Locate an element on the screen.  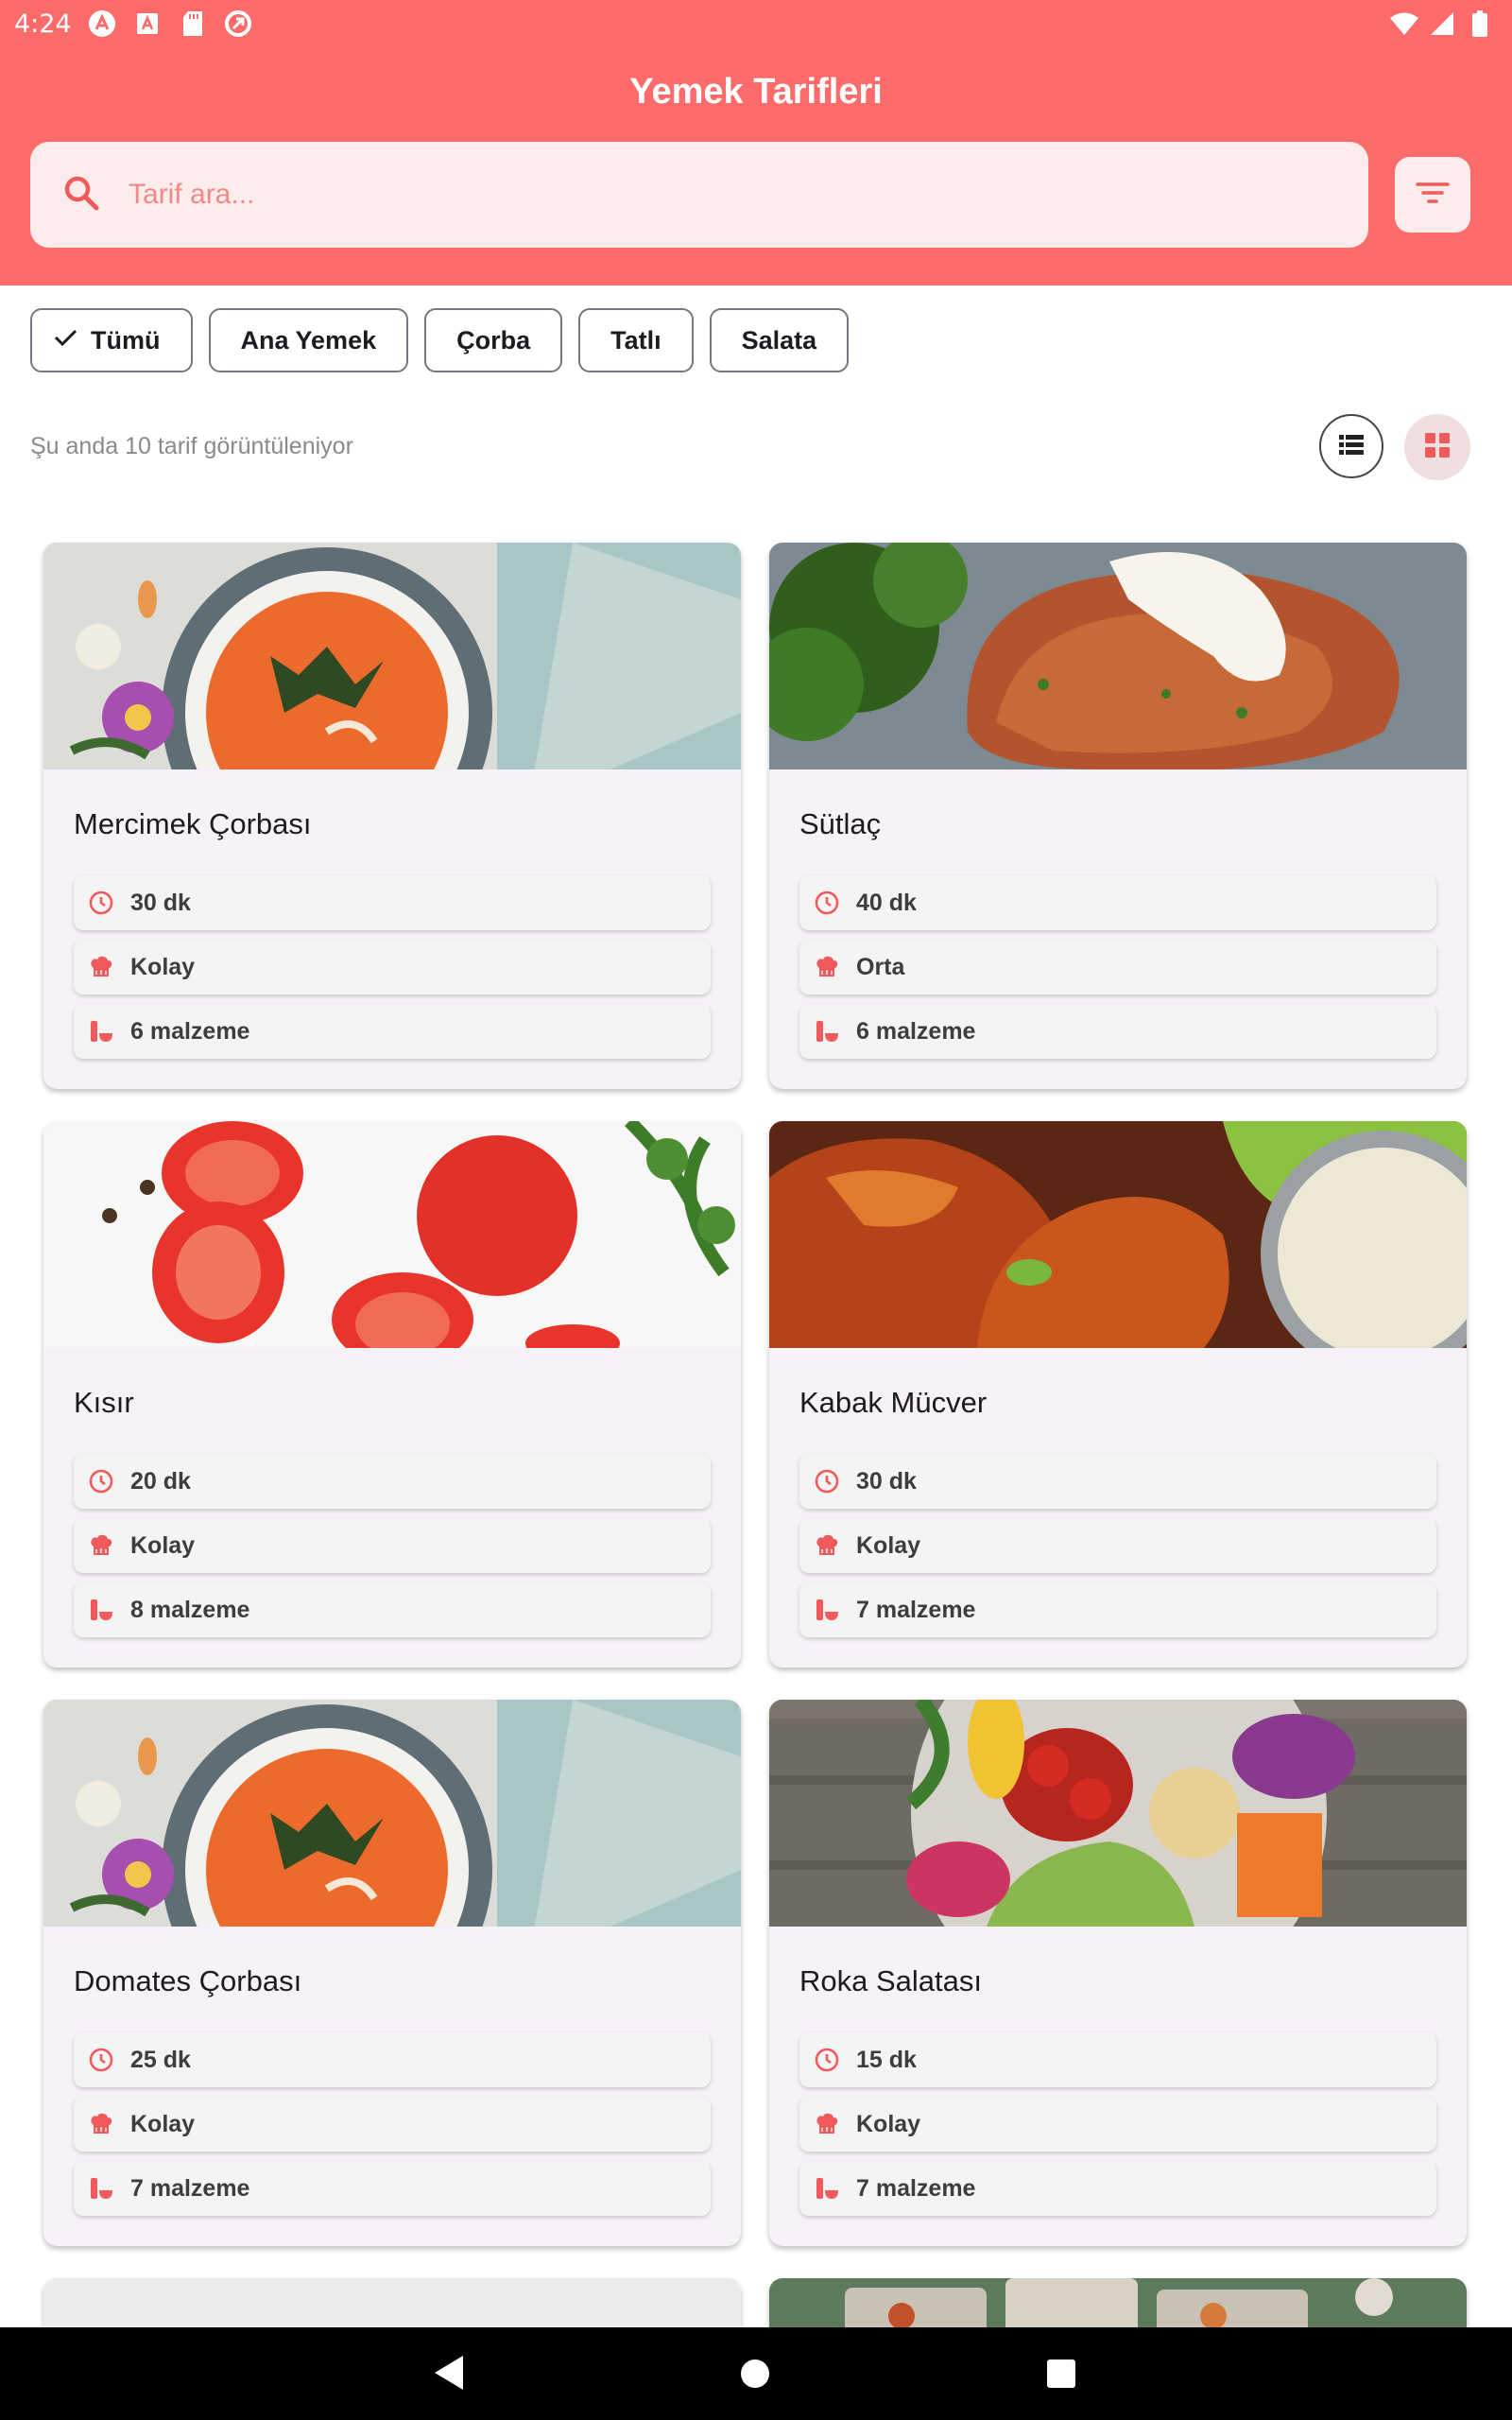
home-icon is located at coordinates (755, 2374).